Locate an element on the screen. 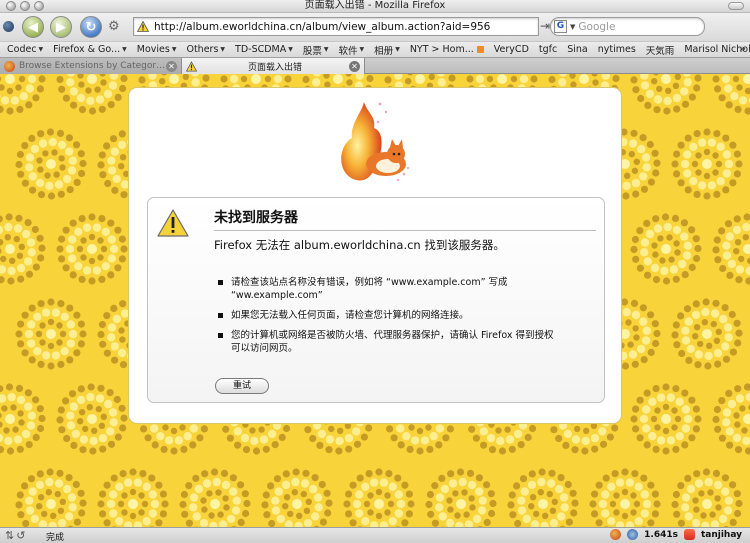  chevron-down-icon: ▼ is located at coordinates (572, 27).